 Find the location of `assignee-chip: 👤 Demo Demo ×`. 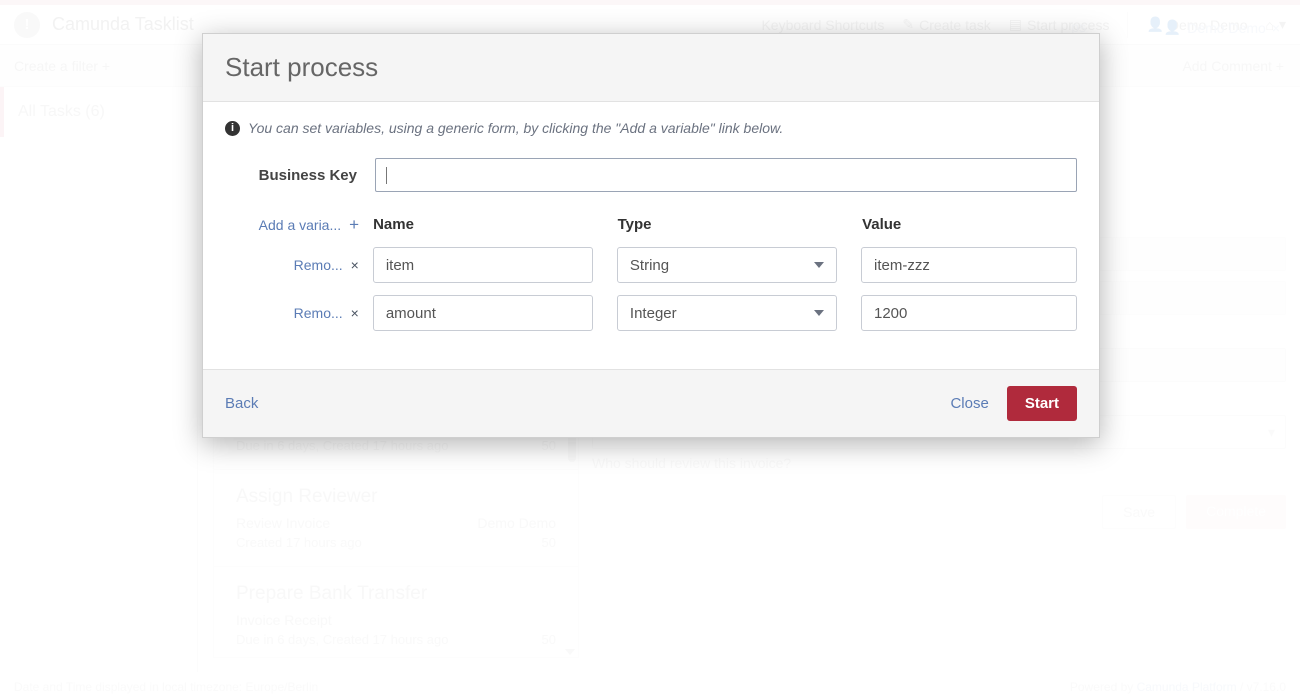

assignee-chip: 👤 Demo Demo × is located at coordinates (1222, 27).